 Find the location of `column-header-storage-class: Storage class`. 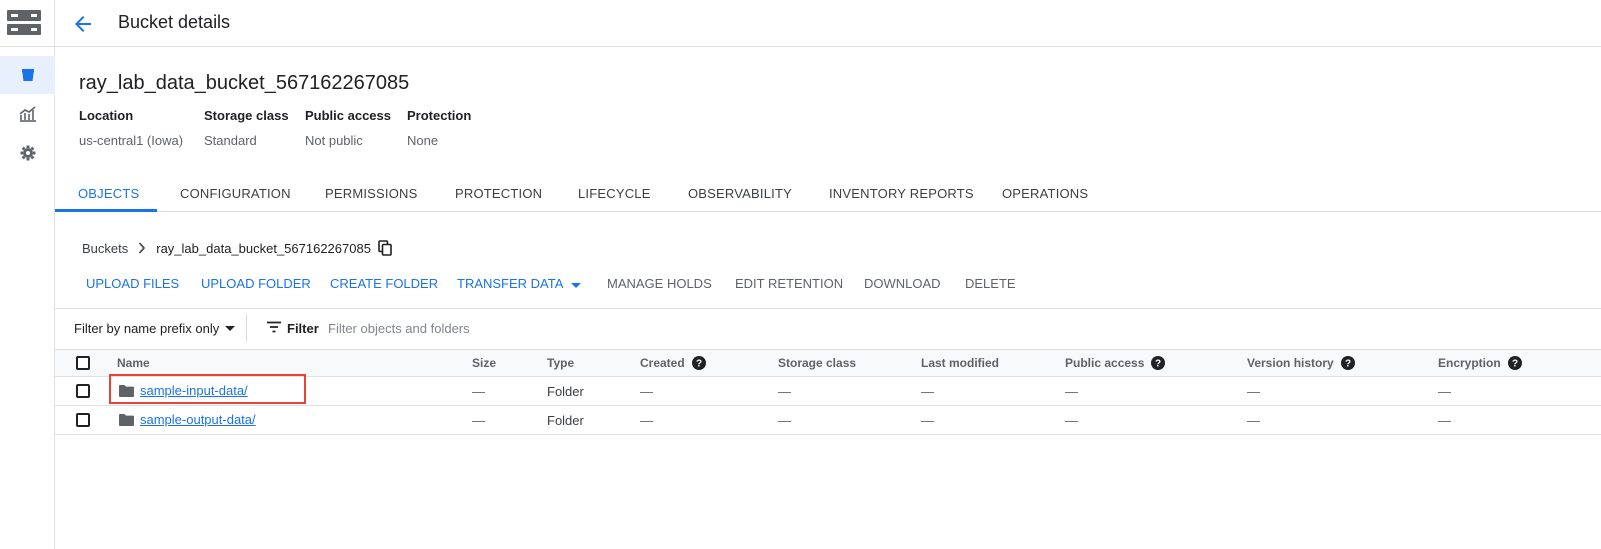

column-header-storage-class: Storage class is located at coordinates (817, 363).